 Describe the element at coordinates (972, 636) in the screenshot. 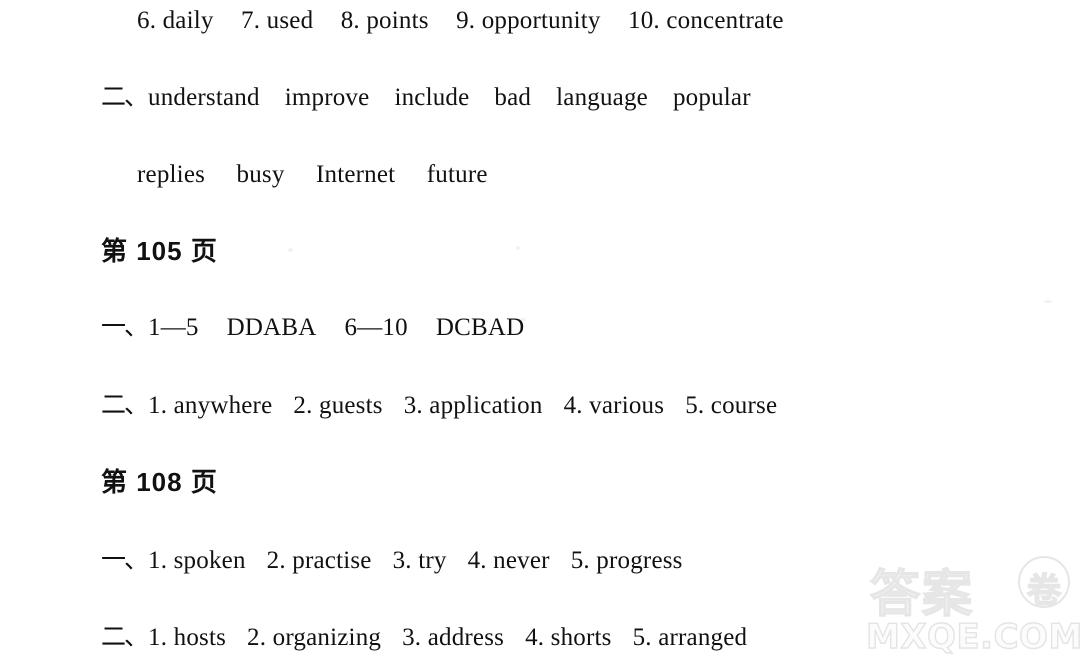

I see `watermark-url-text: MXQE.COM` at that location.